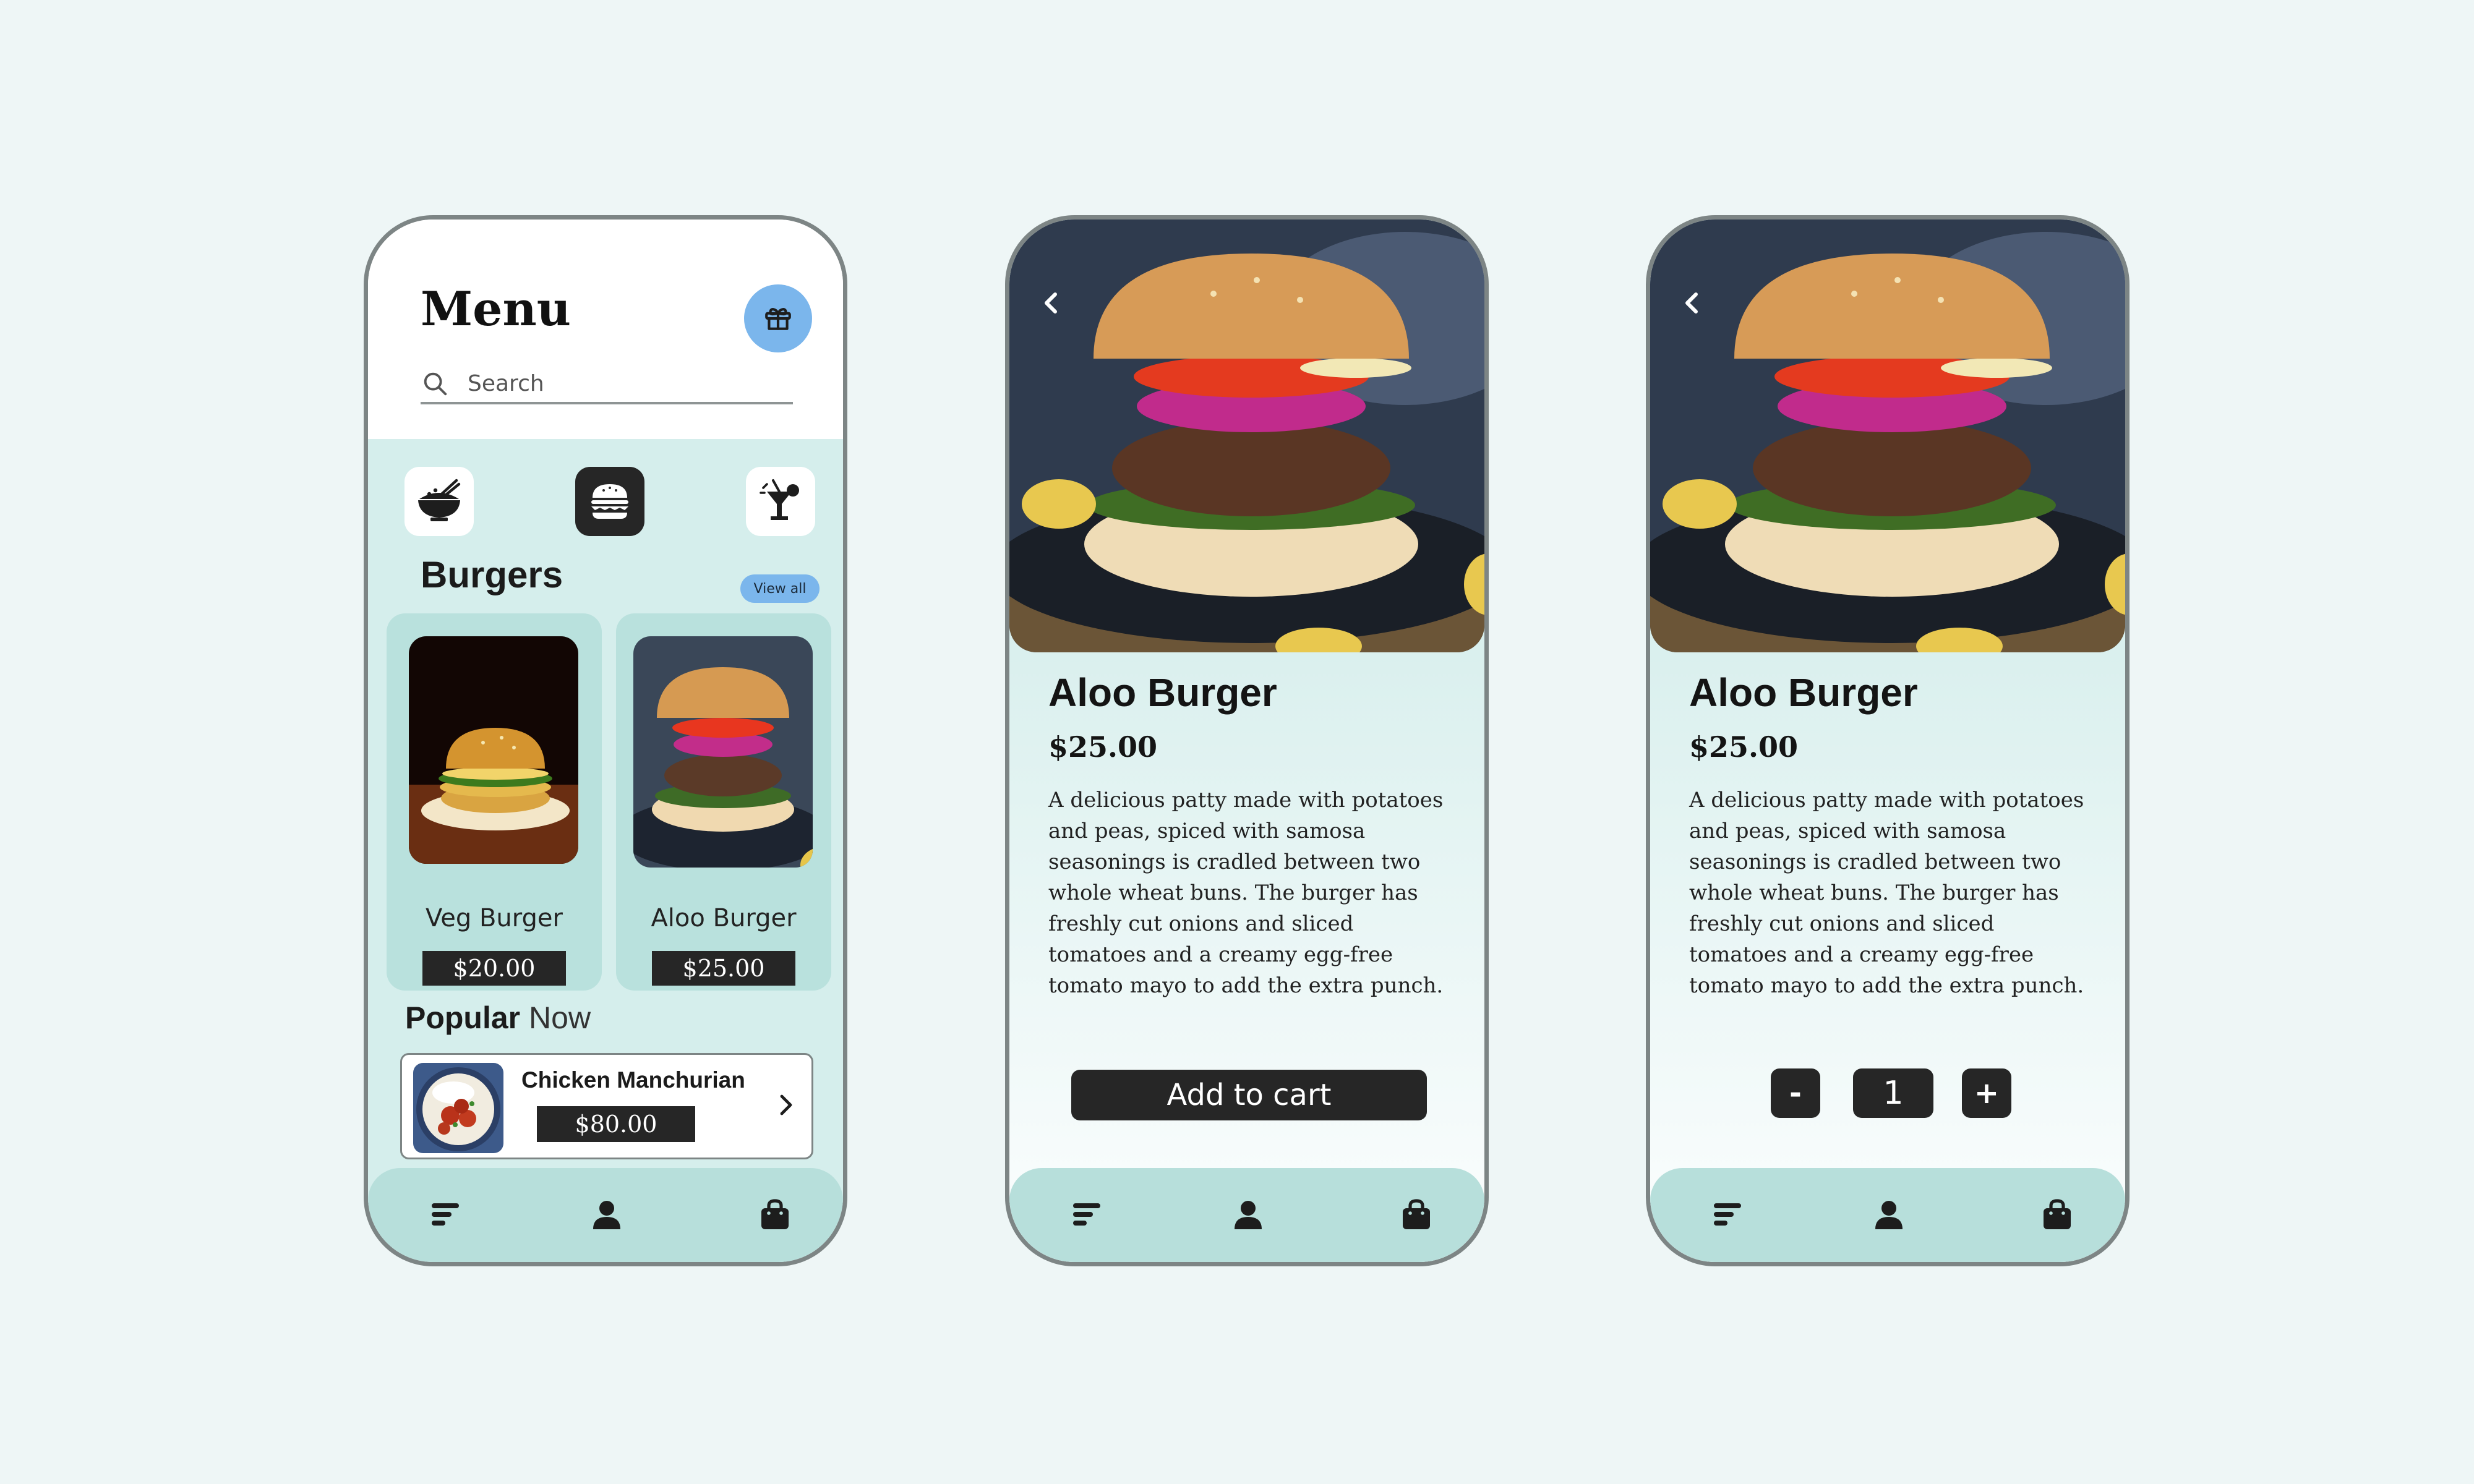 The image size is (2474, 1484). Describe the element at coordinates (1893, 1093) in the screenshot. I see `quantity-value: 1` at that location.